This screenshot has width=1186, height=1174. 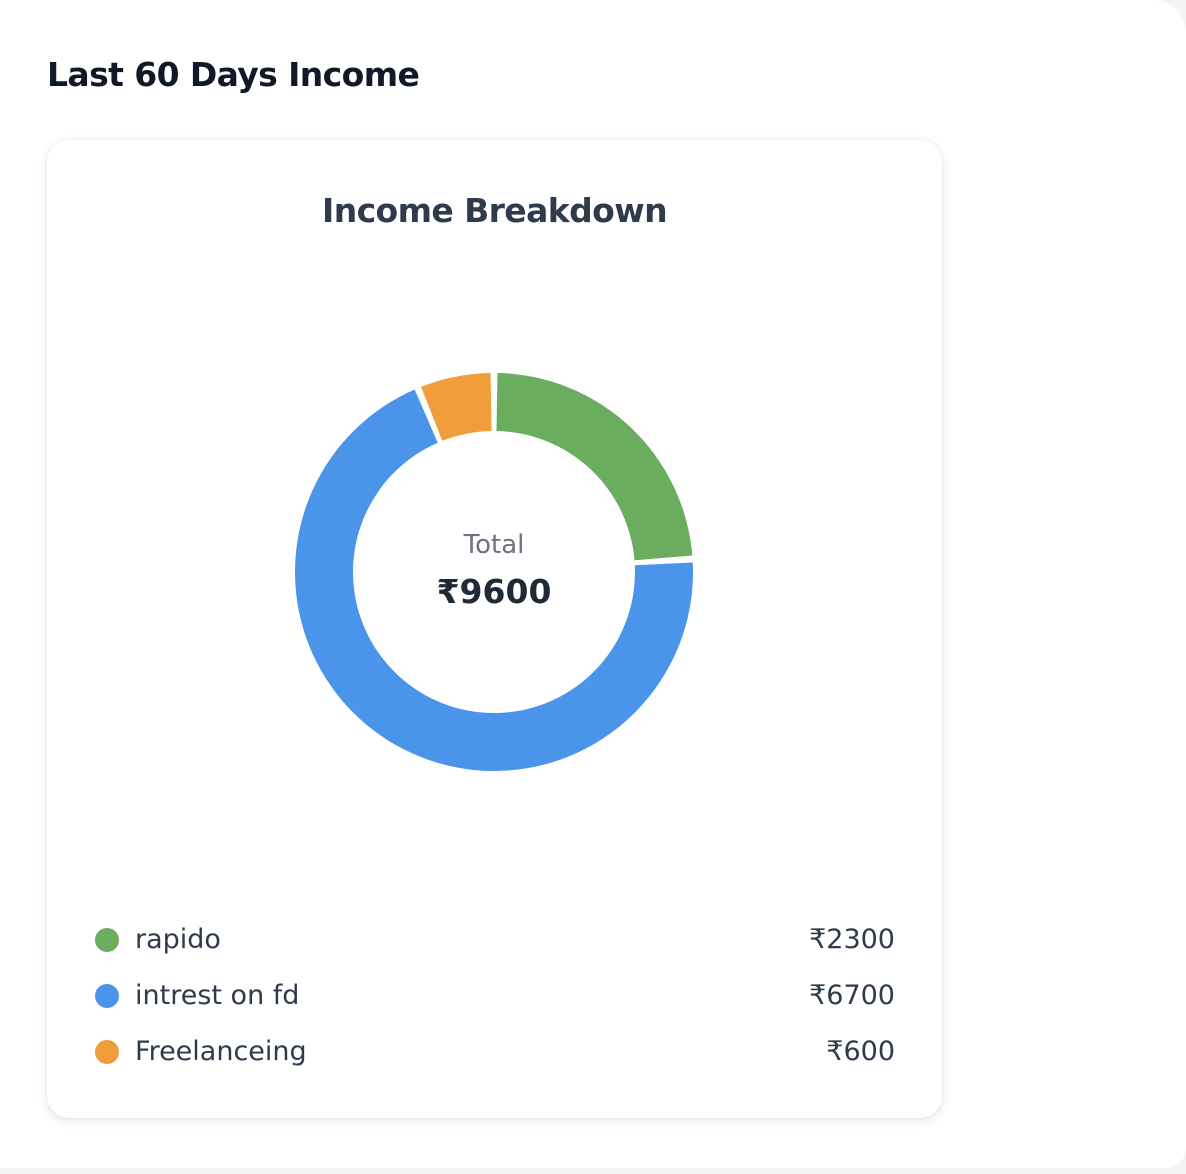 I want to click on legend-swatch-rapido, so click(x=107, y=940).